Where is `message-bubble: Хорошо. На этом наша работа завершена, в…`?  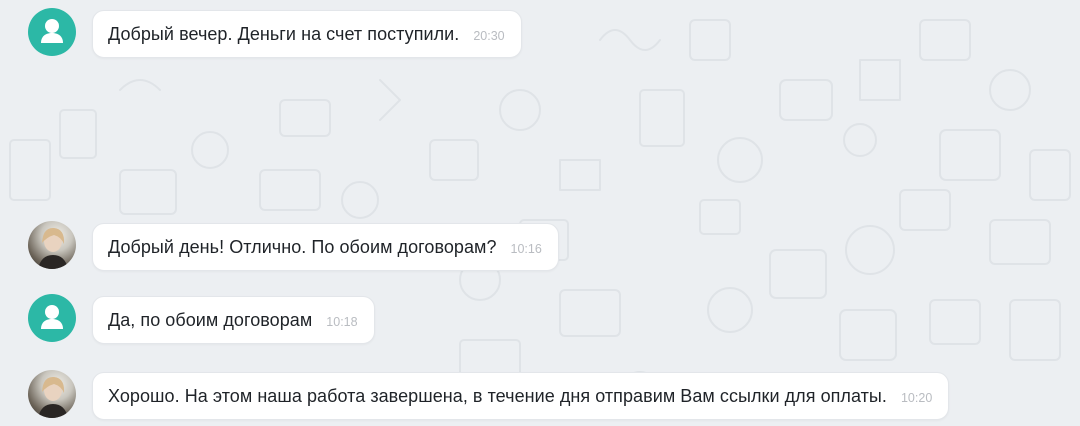 message-bubble: Хорошо. На этом наша работа завершена, в… is located at coordinates (521, 396).